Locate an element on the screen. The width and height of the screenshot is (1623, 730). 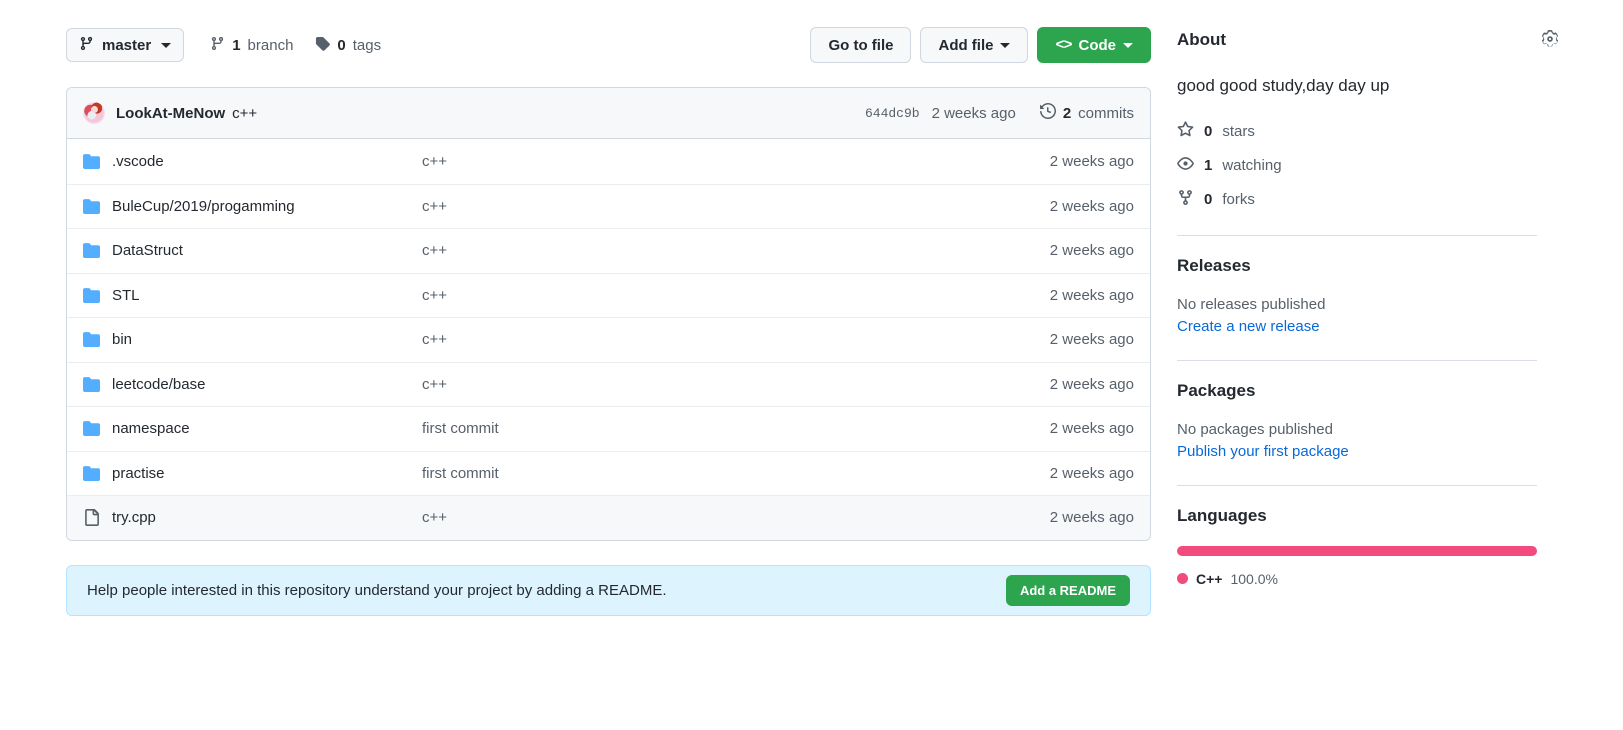
releases-empty-text: No releases published is located at coordinates (1251, 304).